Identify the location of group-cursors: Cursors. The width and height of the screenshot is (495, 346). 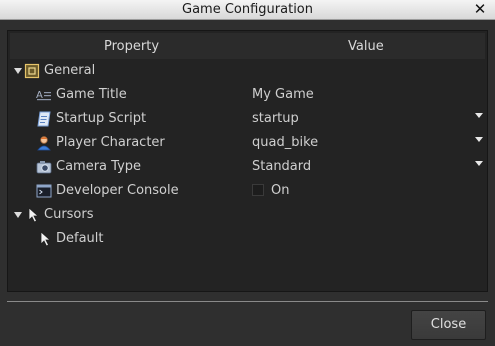
(247, 215).